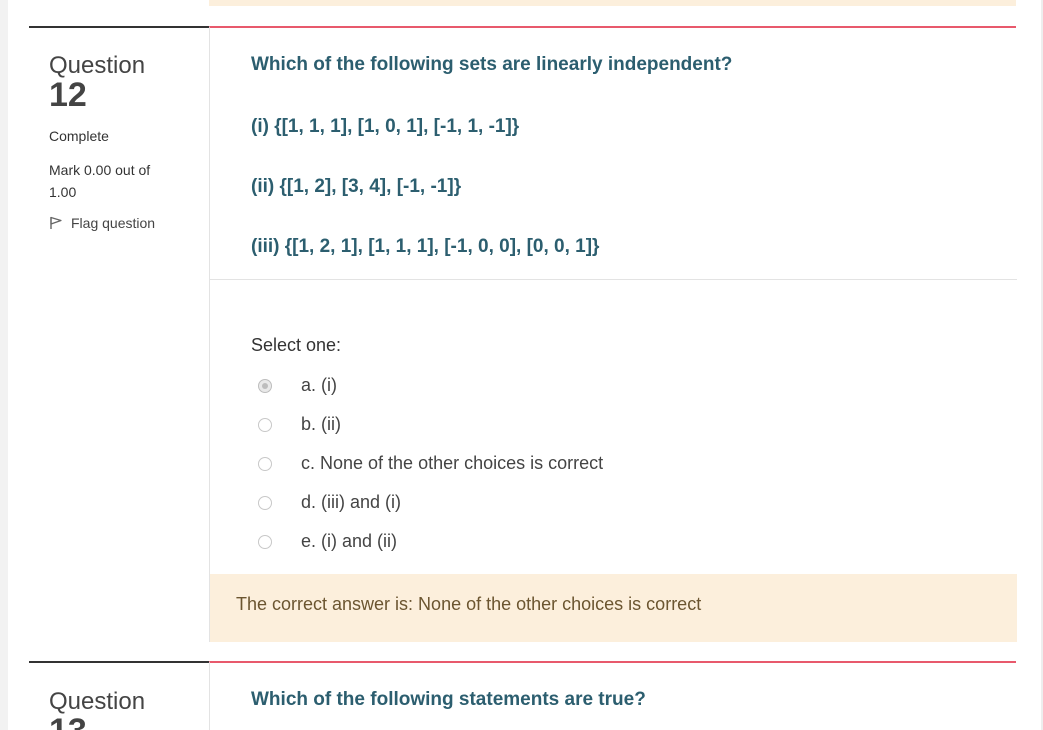 This screenshot has width=1043, height=730. Describe the element at coordinates (100, 181) in the screenshot. I see `question-grade: Mark 0.00 out of 1.00` at that location.